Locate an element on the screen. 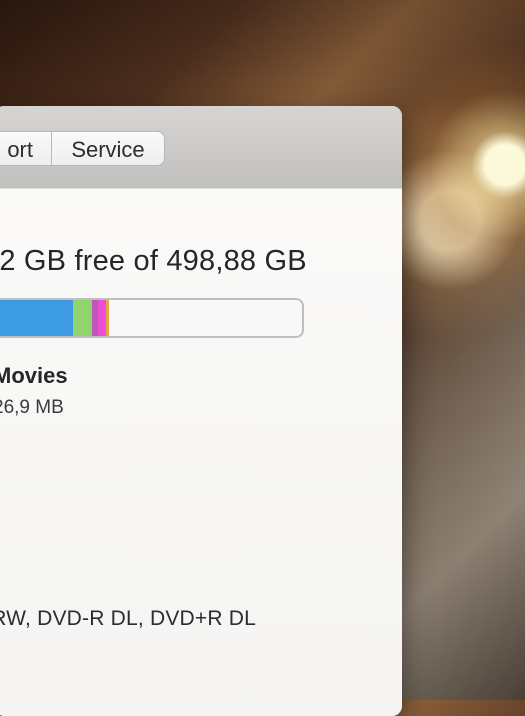  storage-bar is located at coordinates (152, 318).